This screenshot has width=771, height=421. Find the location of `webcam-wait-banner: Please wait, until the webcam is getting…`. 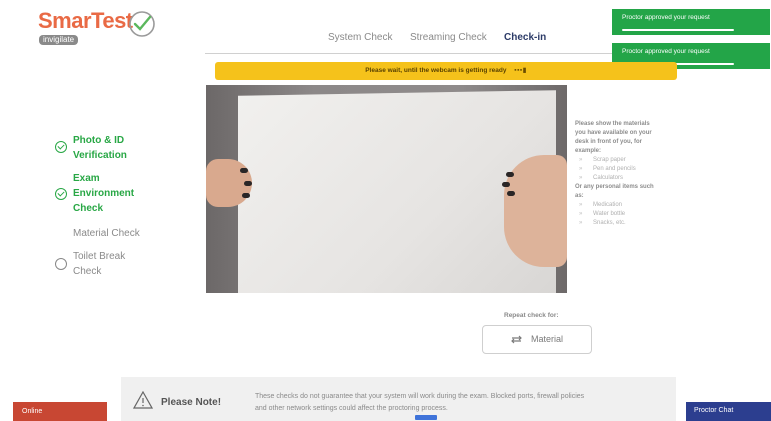

webcam-wait-banner: Please wait, until the webcam is getting… is located at coordinates (446, 71).